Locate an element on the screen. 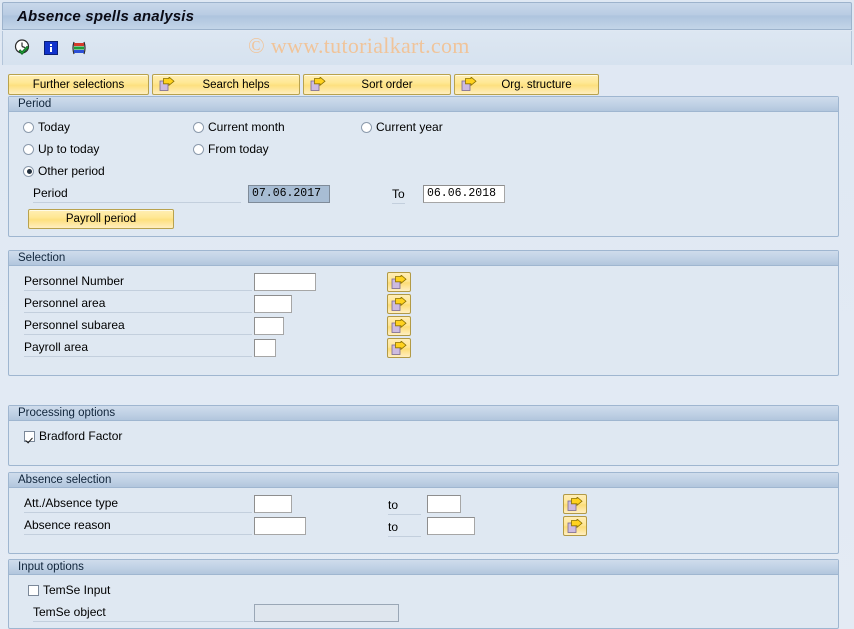  button-label: Sort order is located at coordinates (387, 84).